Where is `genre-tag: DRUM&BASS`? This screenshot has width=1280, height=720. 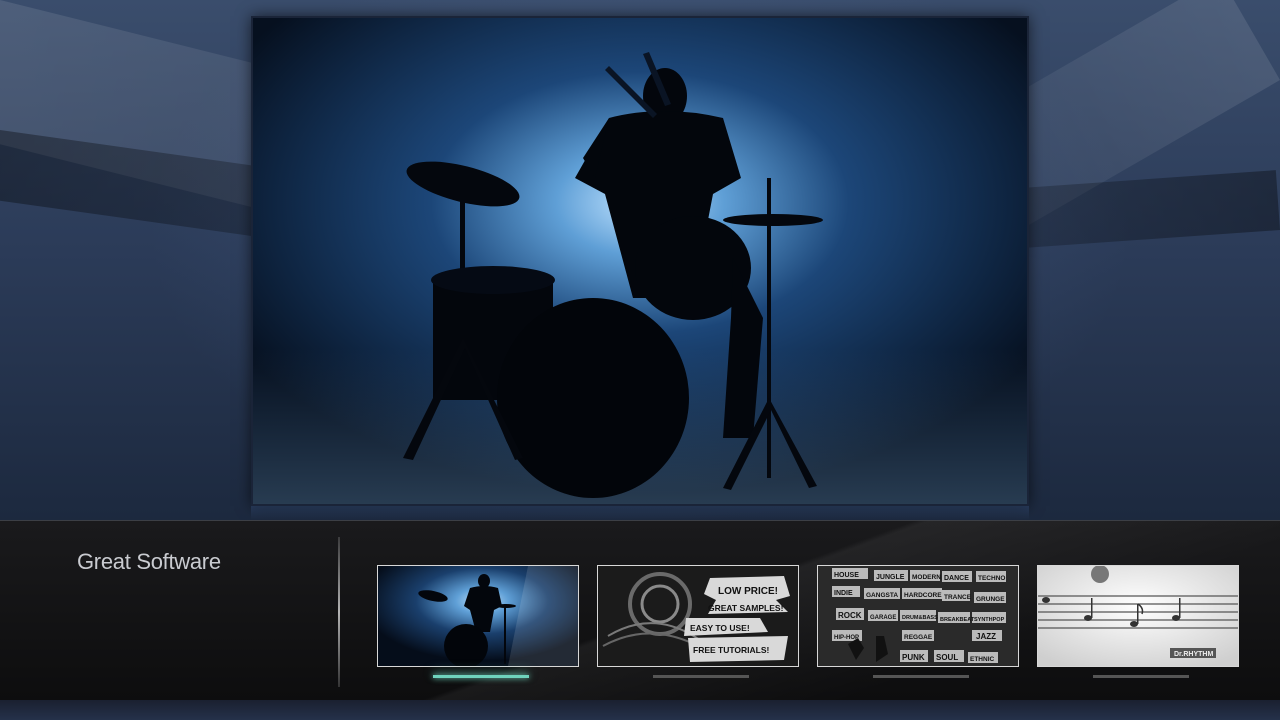
genre-tag: DRUM&BASS is located at coordinates (920, 618).